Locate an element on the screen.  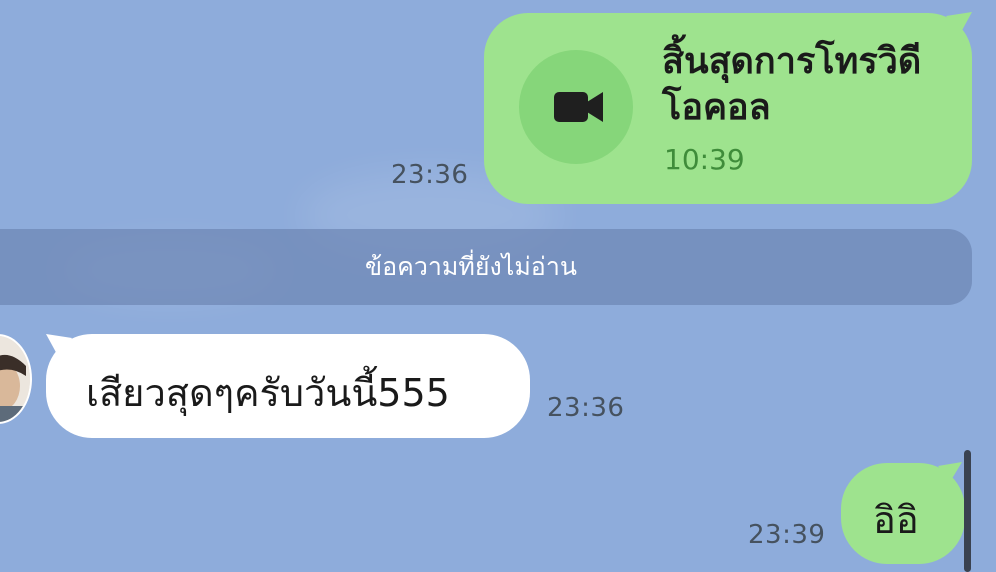
incoming-message-bubble: เสียวสุดๆครับวันนี้555 is located at coordinates (288, 386).